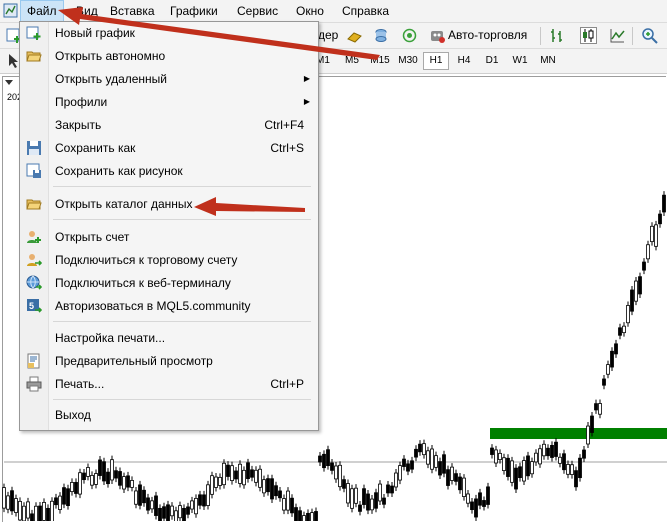  Describe the element at coordinates (249, 206) in the screenshot. I see `annotation-arrow-to-data-folder` at that location.